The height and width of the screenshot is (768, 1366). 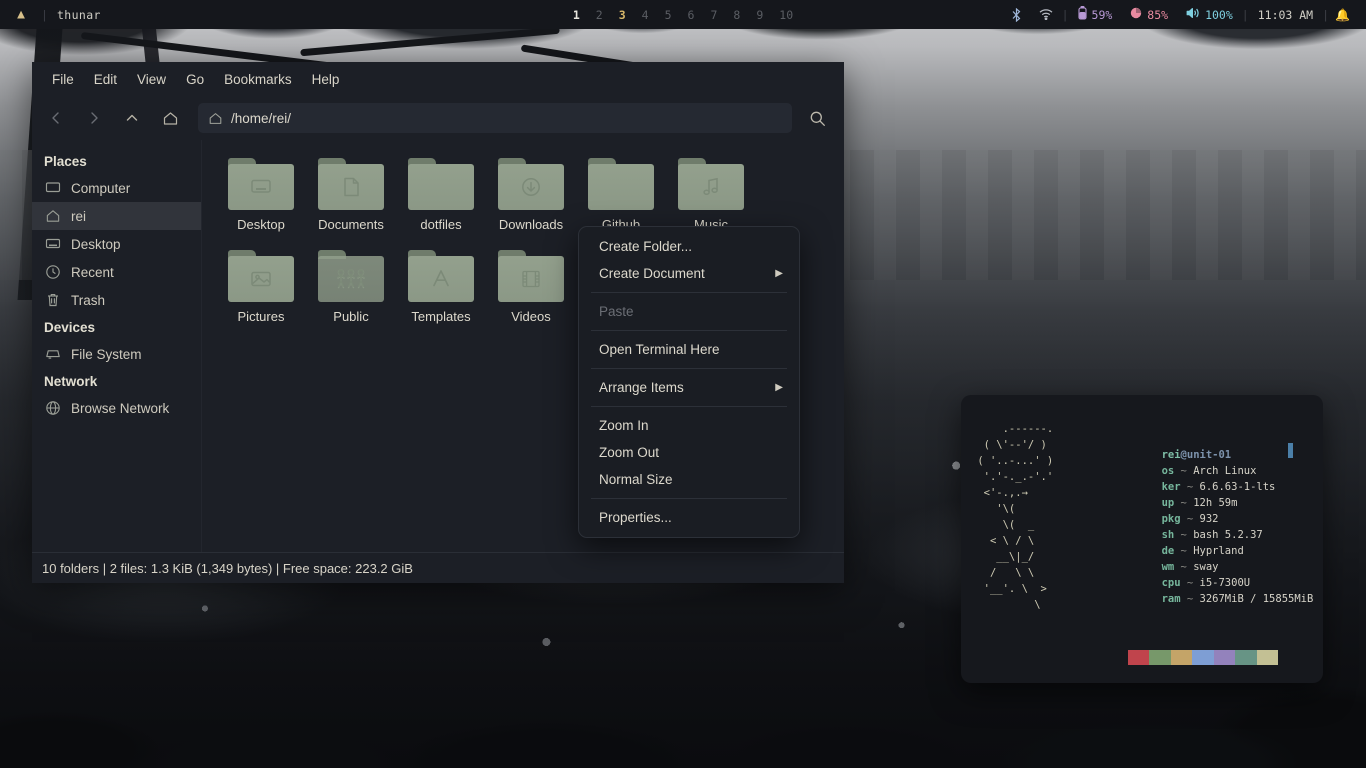 What do you see at coordinates (779, 387) in the screenshot?
I see `chevron-right-icon: ▶` at bounding box center [779, 387].